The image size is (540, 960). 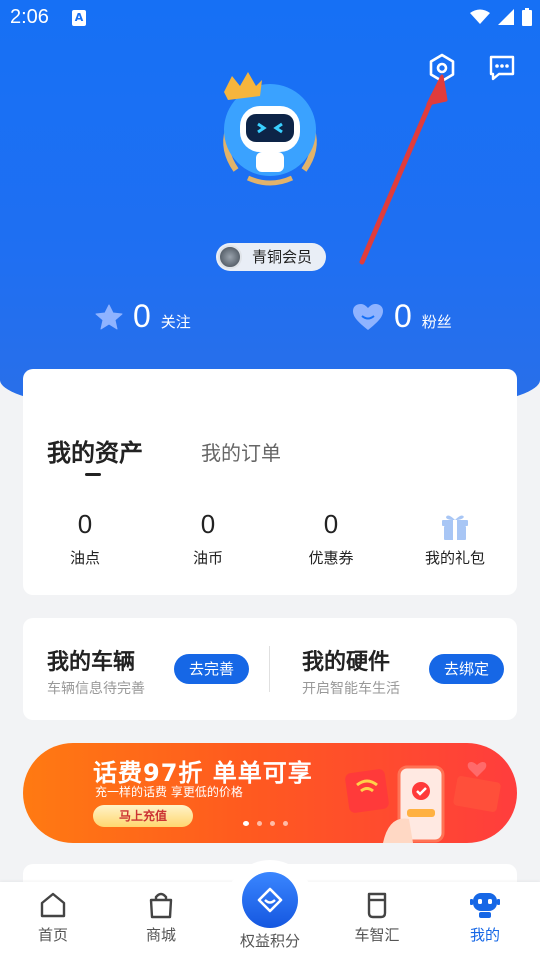 I want to click on vehicle-hardware-card: 我的车辆 车辆信息待完善 去完善 我的硬件 开启智能车生活 去绑定, so click(x=270, y=669).